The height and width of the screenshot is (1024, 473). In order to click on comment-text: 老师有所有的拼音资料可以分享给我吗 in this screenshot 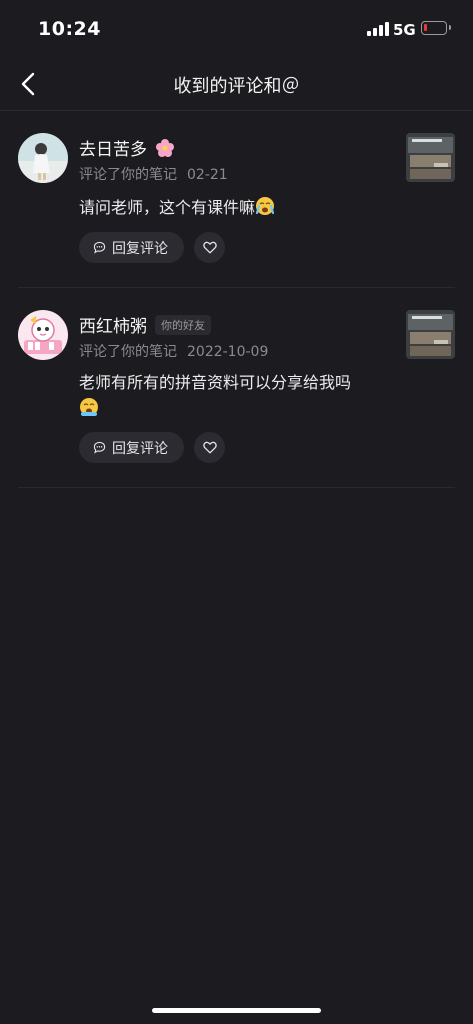, I will do `click(215, 382)`.